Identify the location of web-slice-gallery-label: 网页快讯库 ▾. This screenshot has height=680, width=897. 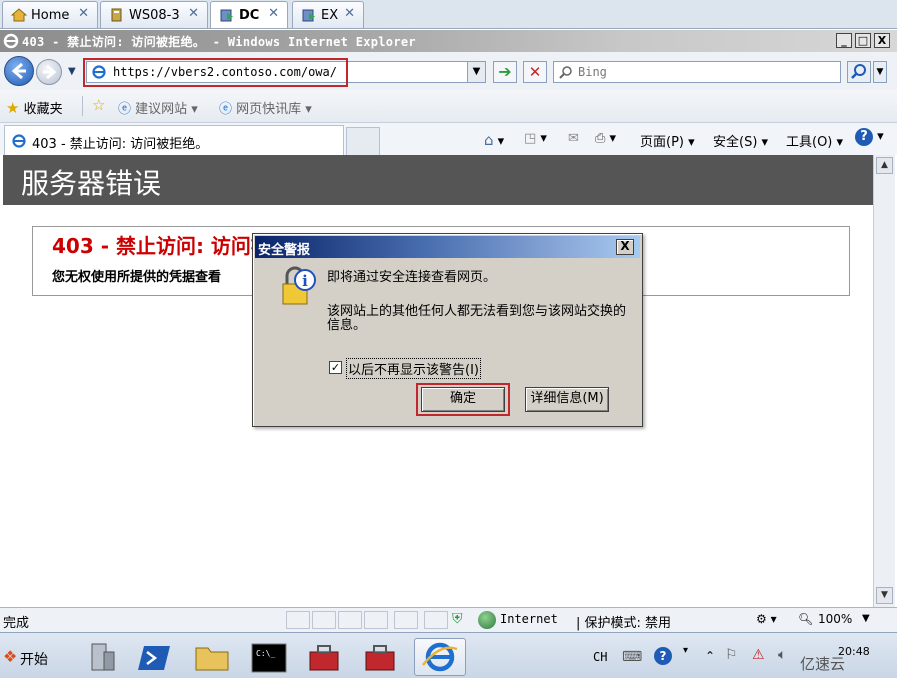
(274, 109).